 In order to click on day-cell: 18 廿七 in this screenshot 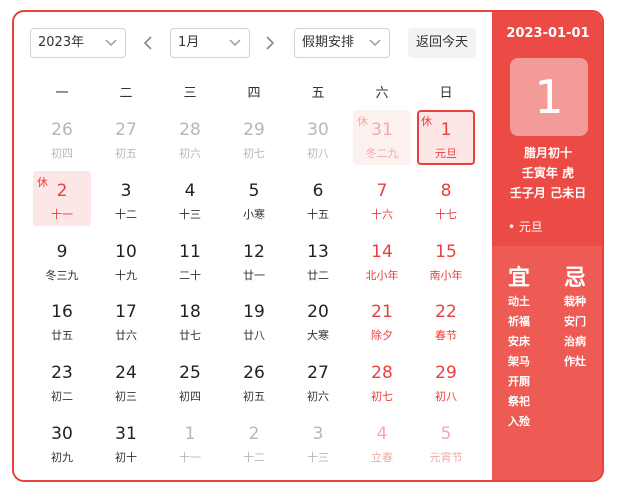, I will do `click(190, 320)`.